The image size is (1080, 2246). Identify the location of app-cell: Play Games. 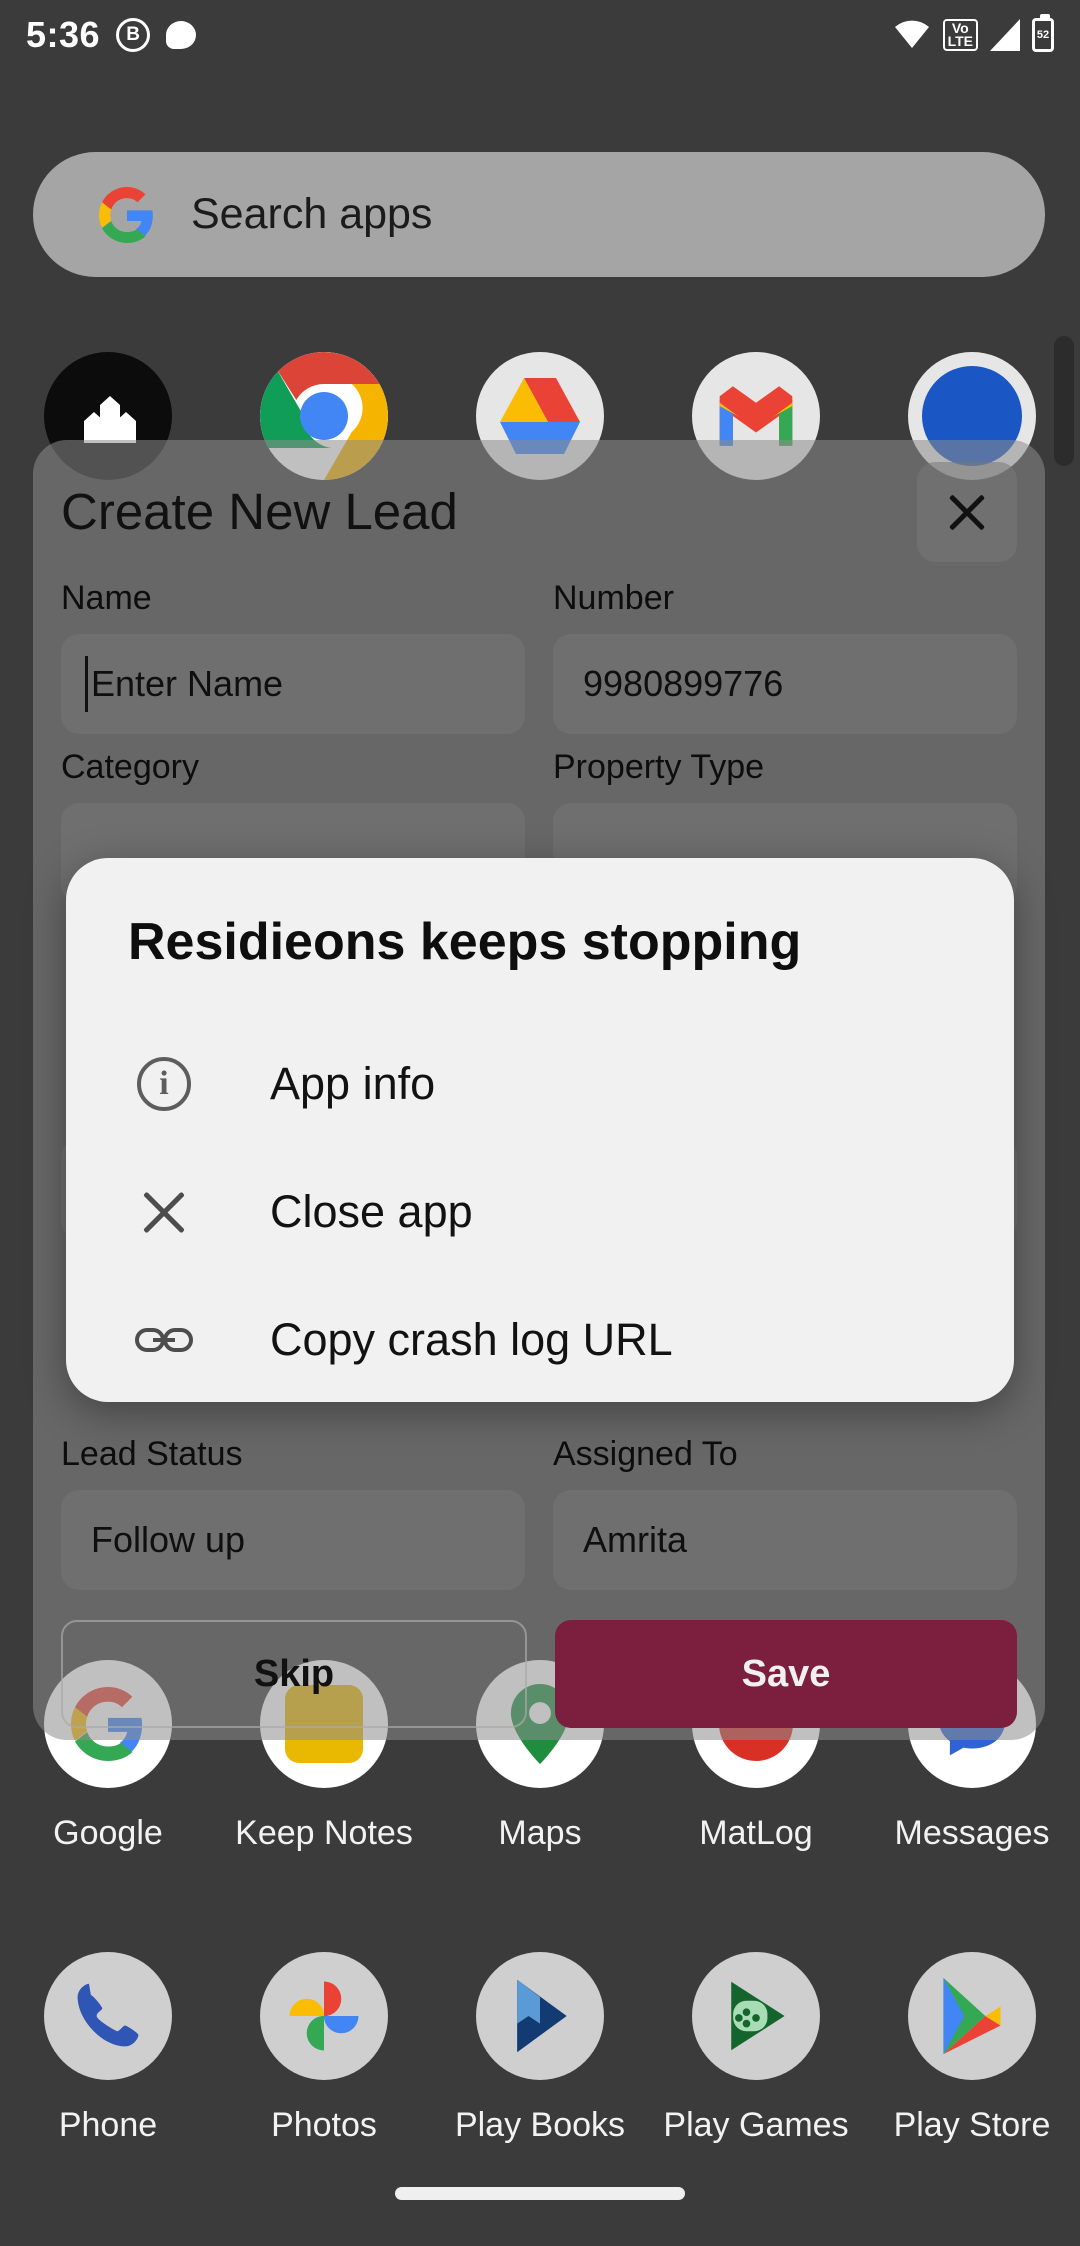
(756, 2048).